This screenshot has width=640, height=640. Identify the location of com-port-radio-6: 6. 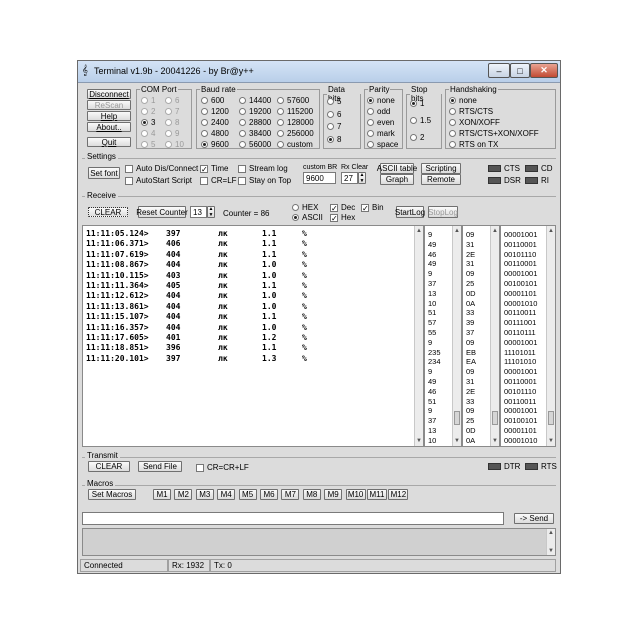
(172, 100).